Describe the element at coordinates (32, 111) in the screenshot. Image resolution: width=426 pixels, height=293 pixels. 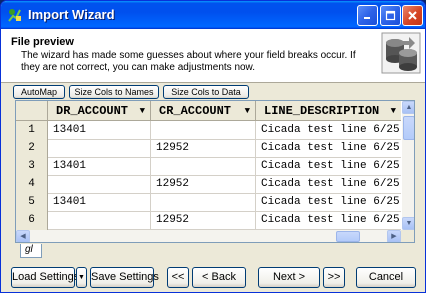
I see `corner-header` at that location.